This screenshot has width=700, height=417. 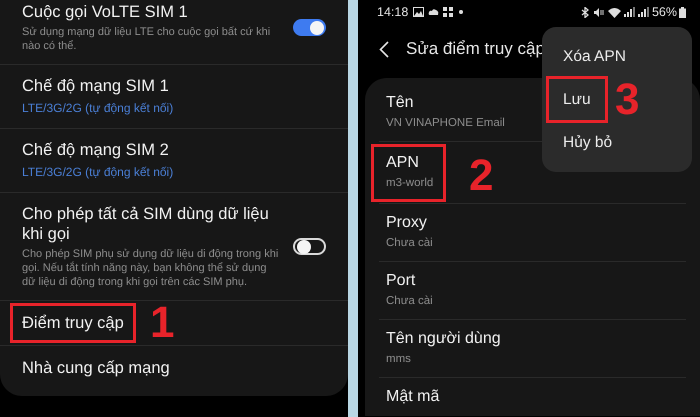 I want to click on field-value: VN VINAPHONE Email, so click(x=446, y=123).